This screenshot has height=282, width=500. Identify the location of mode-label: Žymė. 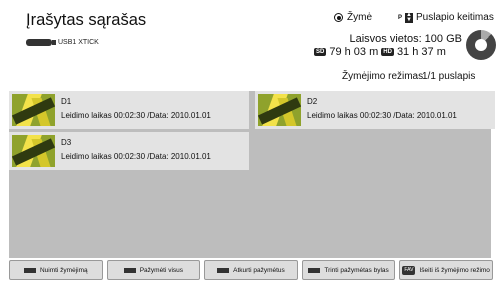
(359, 17).